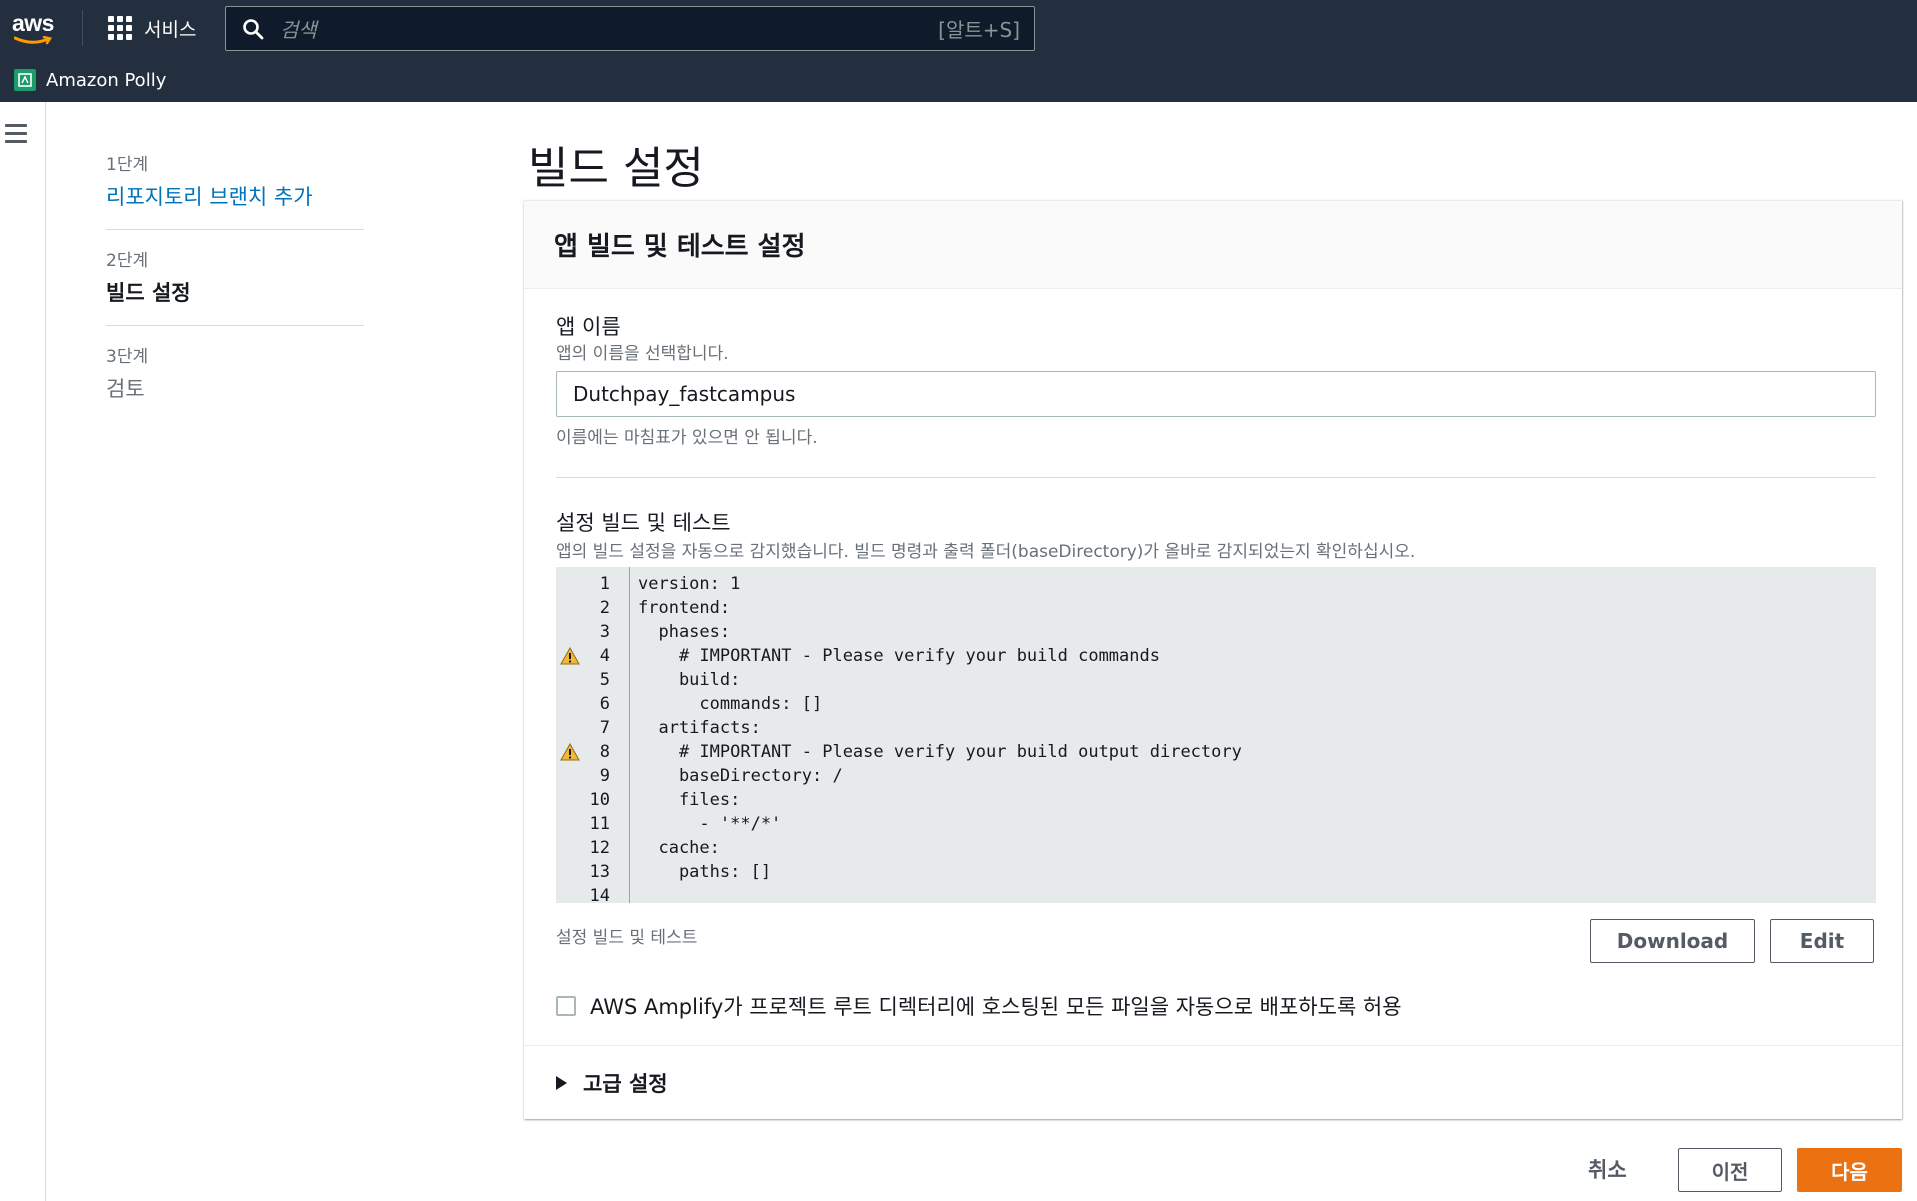 The height and width of the screenshot is (1201, 1917). What do you see at coordinates (616, 168) in the screenshot?
I see `page-title: 빌드 설정` at bounding box center [616, 168].